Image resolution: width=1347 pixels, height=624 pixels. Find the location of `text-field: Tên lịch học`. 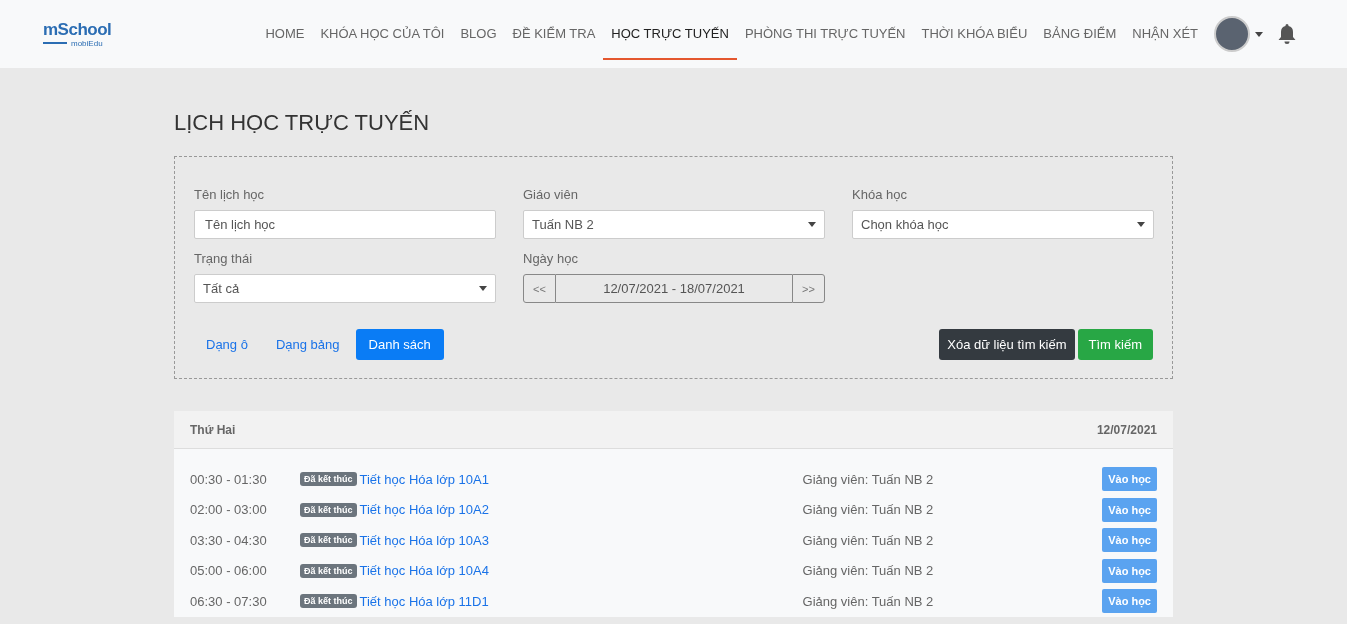

text-field: Tên lịch học is located at coordinates (345, 224).